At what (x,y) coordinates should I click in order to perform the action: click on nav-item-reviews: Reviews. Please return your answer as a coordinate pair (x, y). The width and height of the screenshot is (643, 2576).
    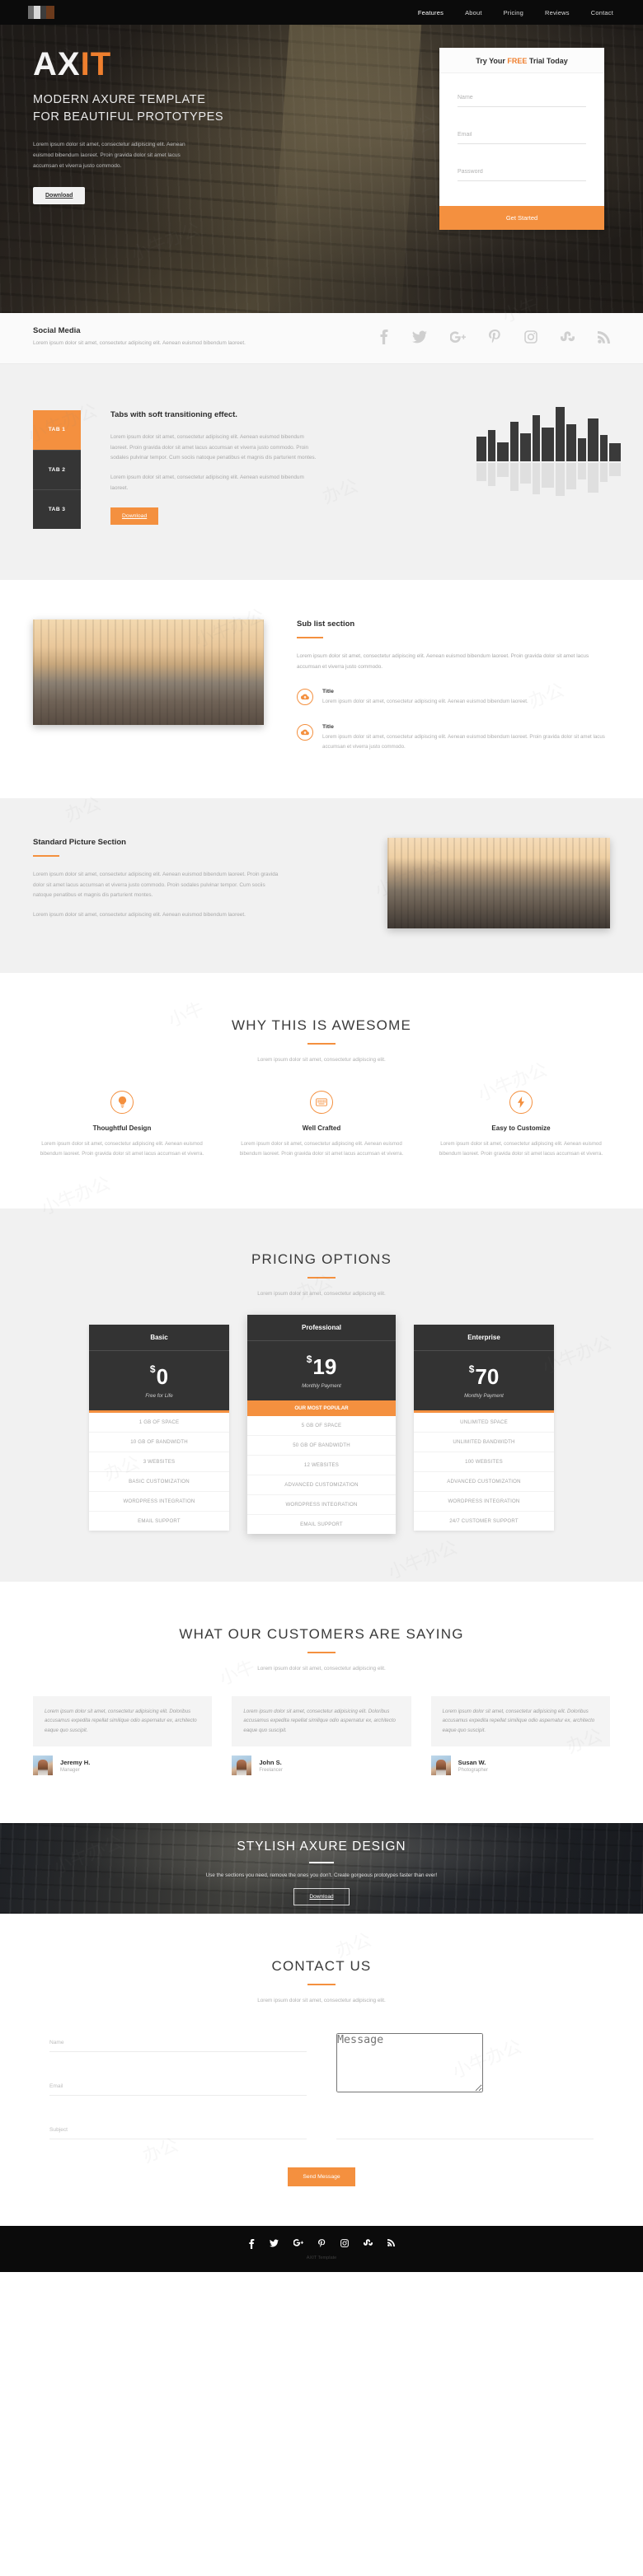
    Looking at the image, I should click on (557, 12).